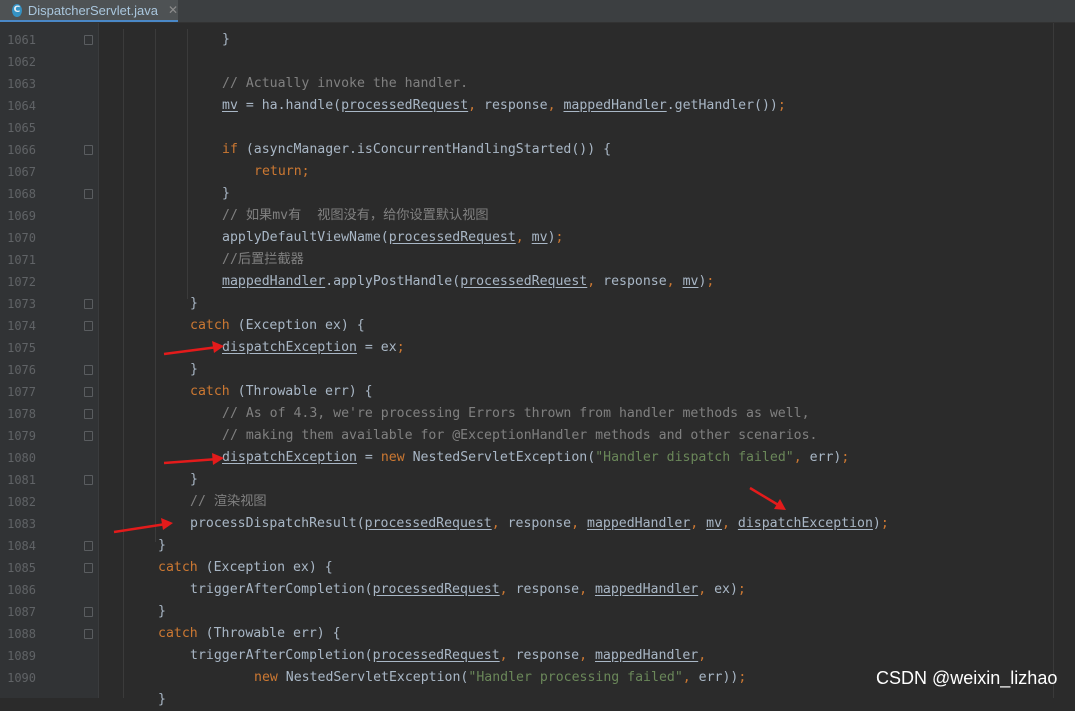  I want to click on code-text: catch (Throwable err) {, so click(249, 634).